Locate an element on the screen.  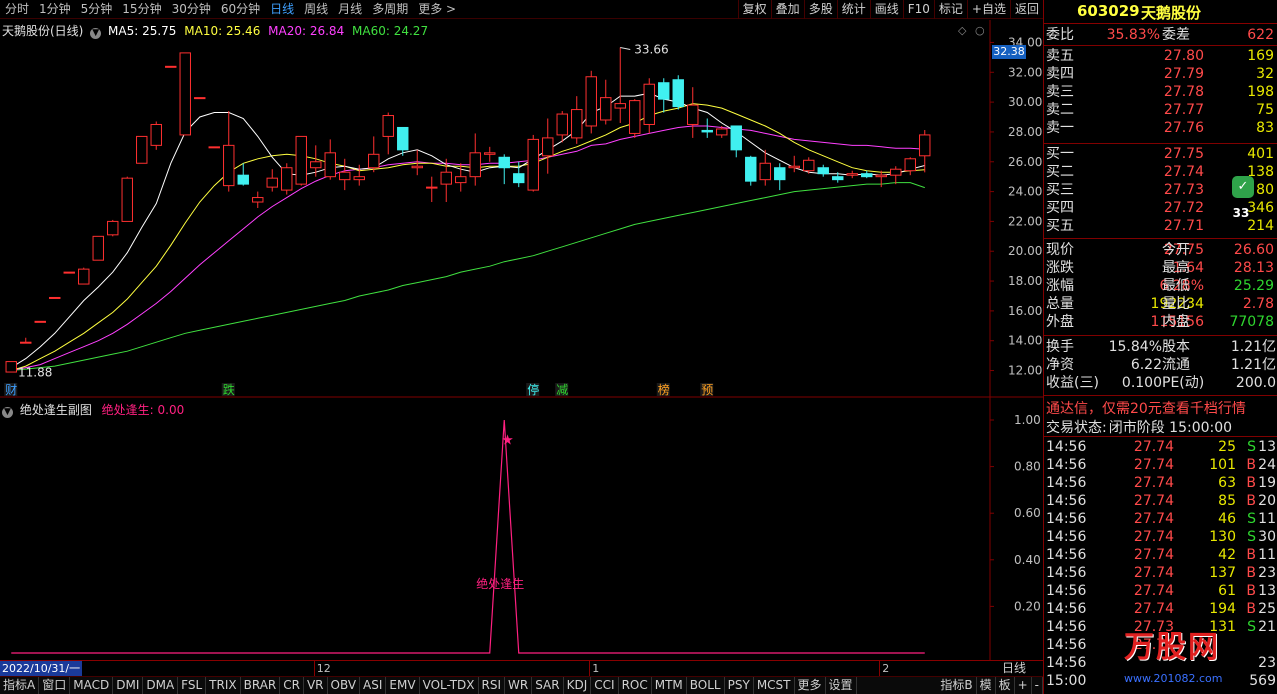
promo-link: 通达信，仅需20元查看千档行情 is located at coordinates (1146, 408).